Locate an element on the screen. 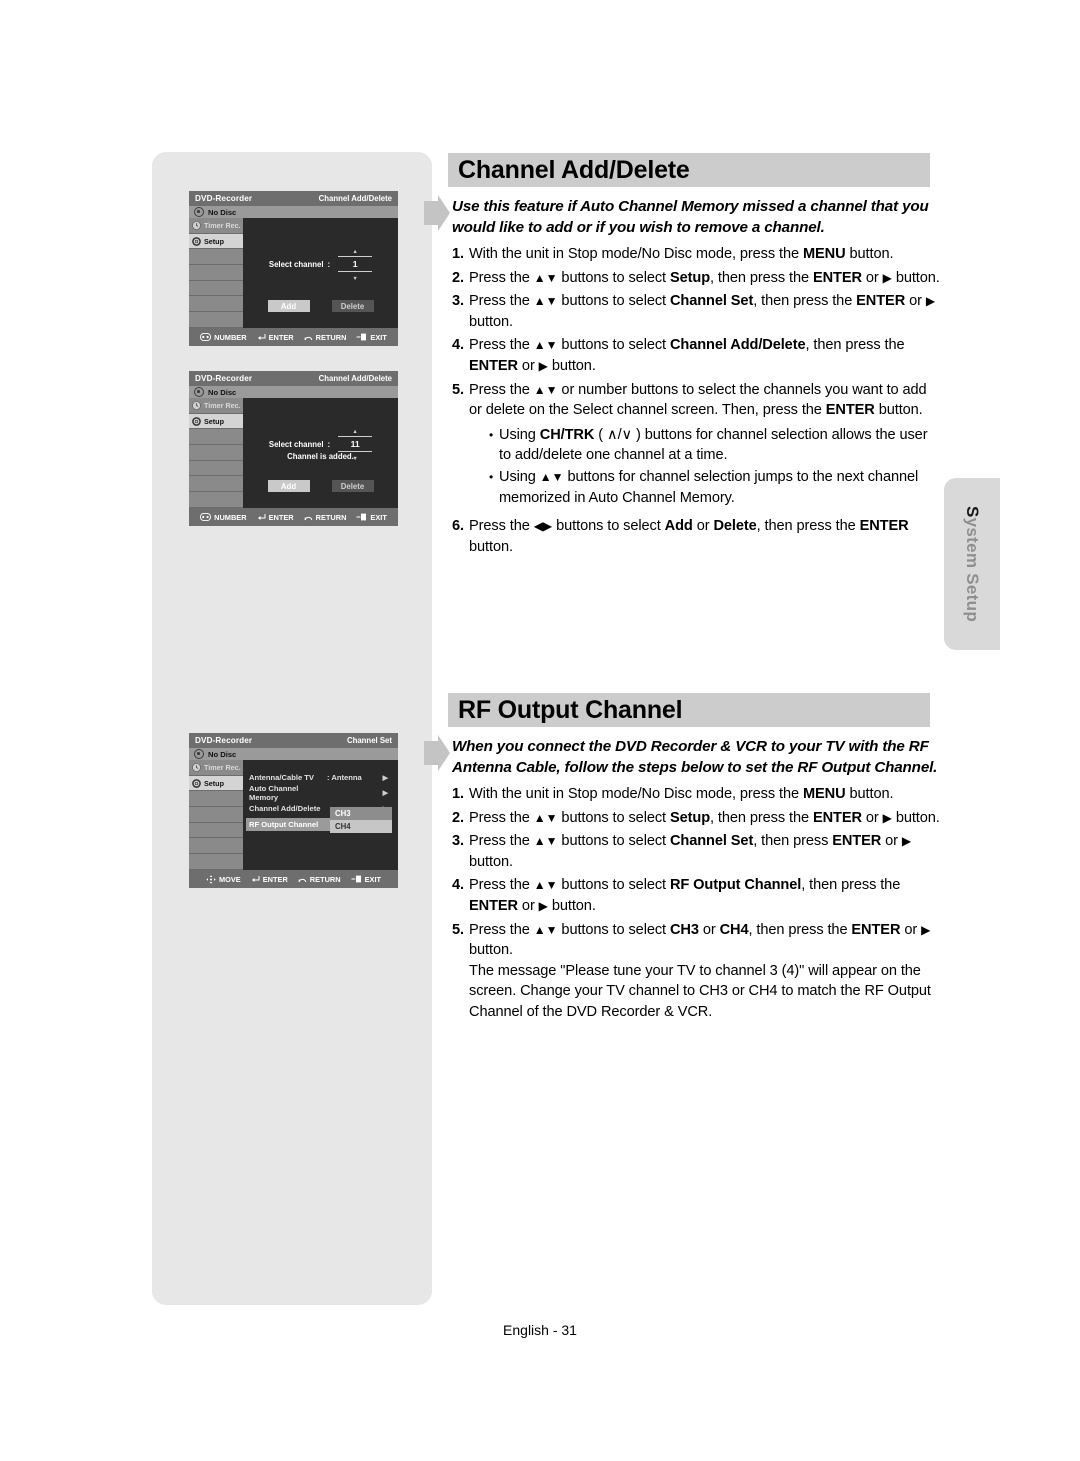  menu-row-label: RF Output Channel is located at coordinates (288, 824).